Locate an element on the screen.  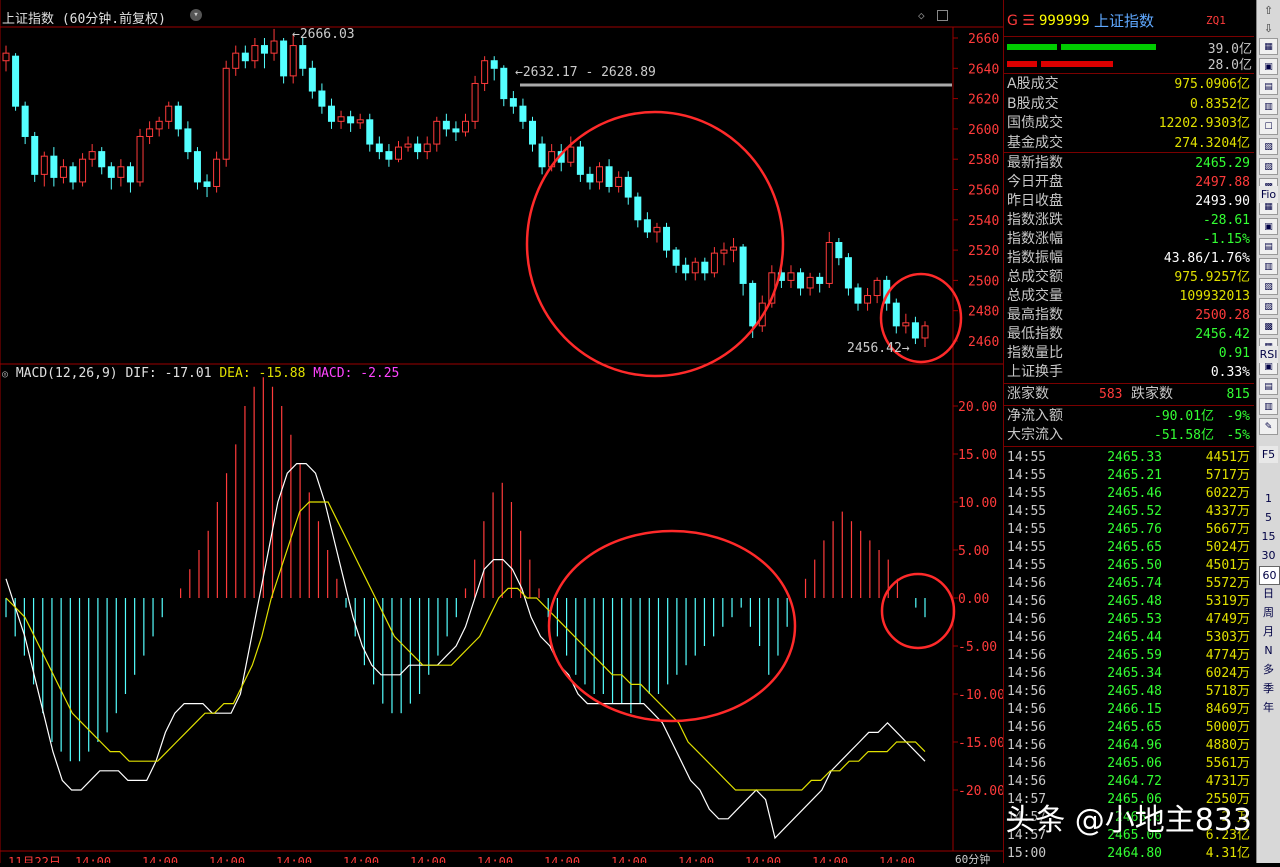
toolbar-tool-icon: ✎ is located at coordinates (1268, 426).